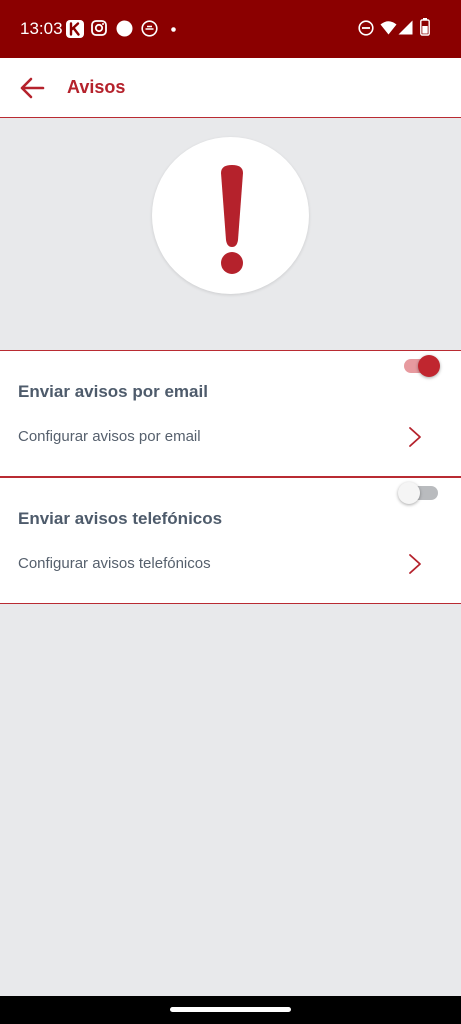  Describe the element at coordinates (405, 27) in the screenshot. I see `signal-icon` at that location.